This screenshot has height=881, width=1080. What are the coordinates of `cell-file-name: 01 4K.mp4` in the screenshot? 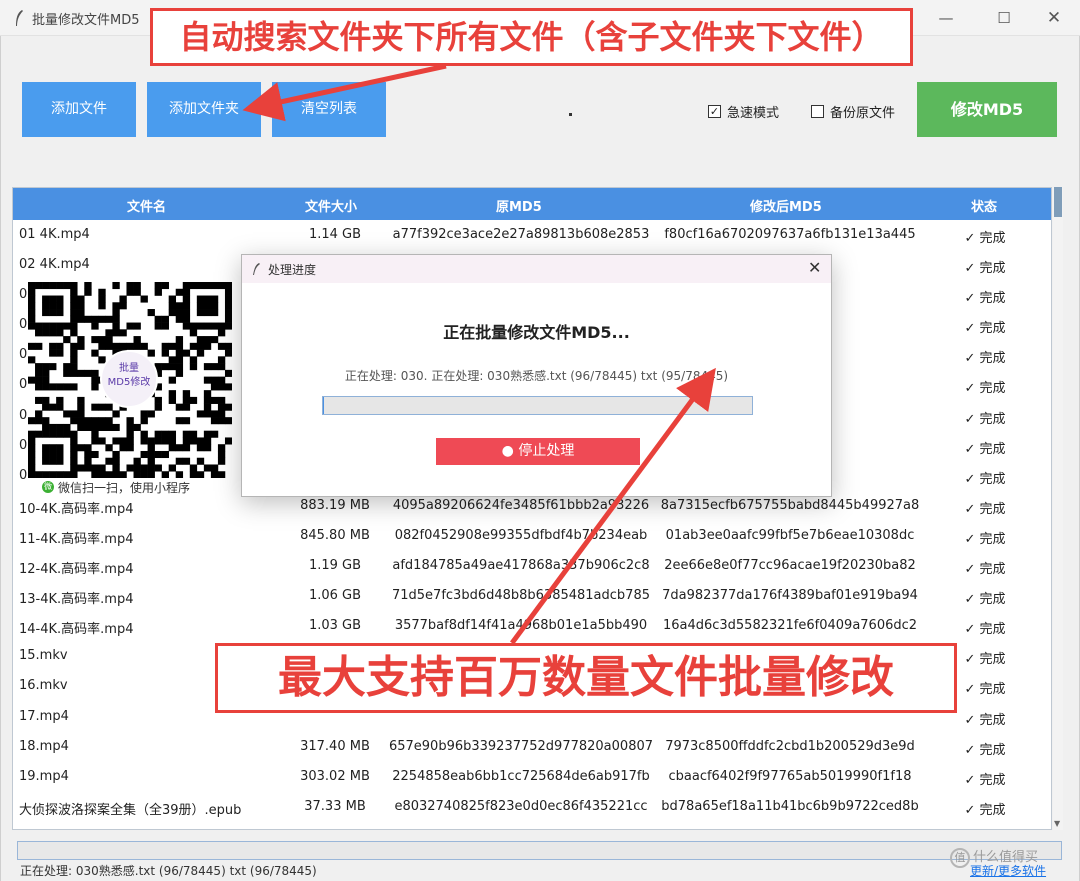 It's located at (54, 234).